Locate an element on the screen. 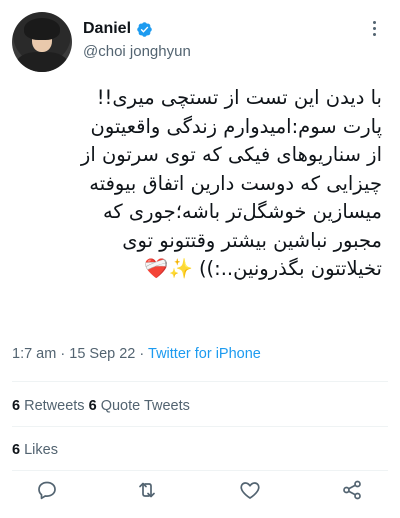 The image size is (400, 518). user-handle: @choi jonghyun is located at coordinates (137, 51).